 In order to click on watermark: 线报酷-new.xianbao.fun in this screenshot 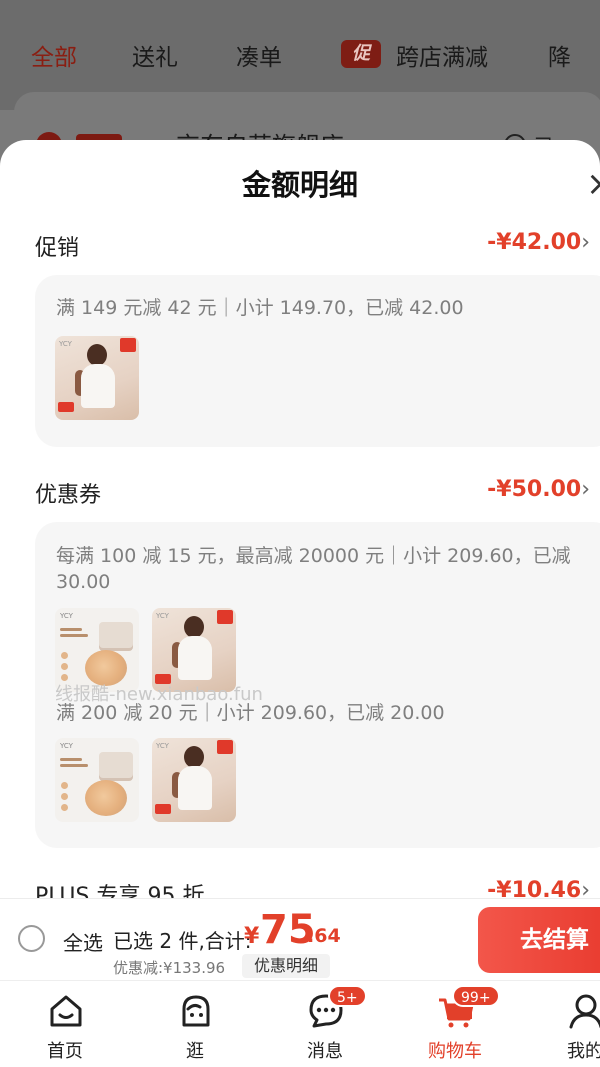, I will do `click(159, 694)`.